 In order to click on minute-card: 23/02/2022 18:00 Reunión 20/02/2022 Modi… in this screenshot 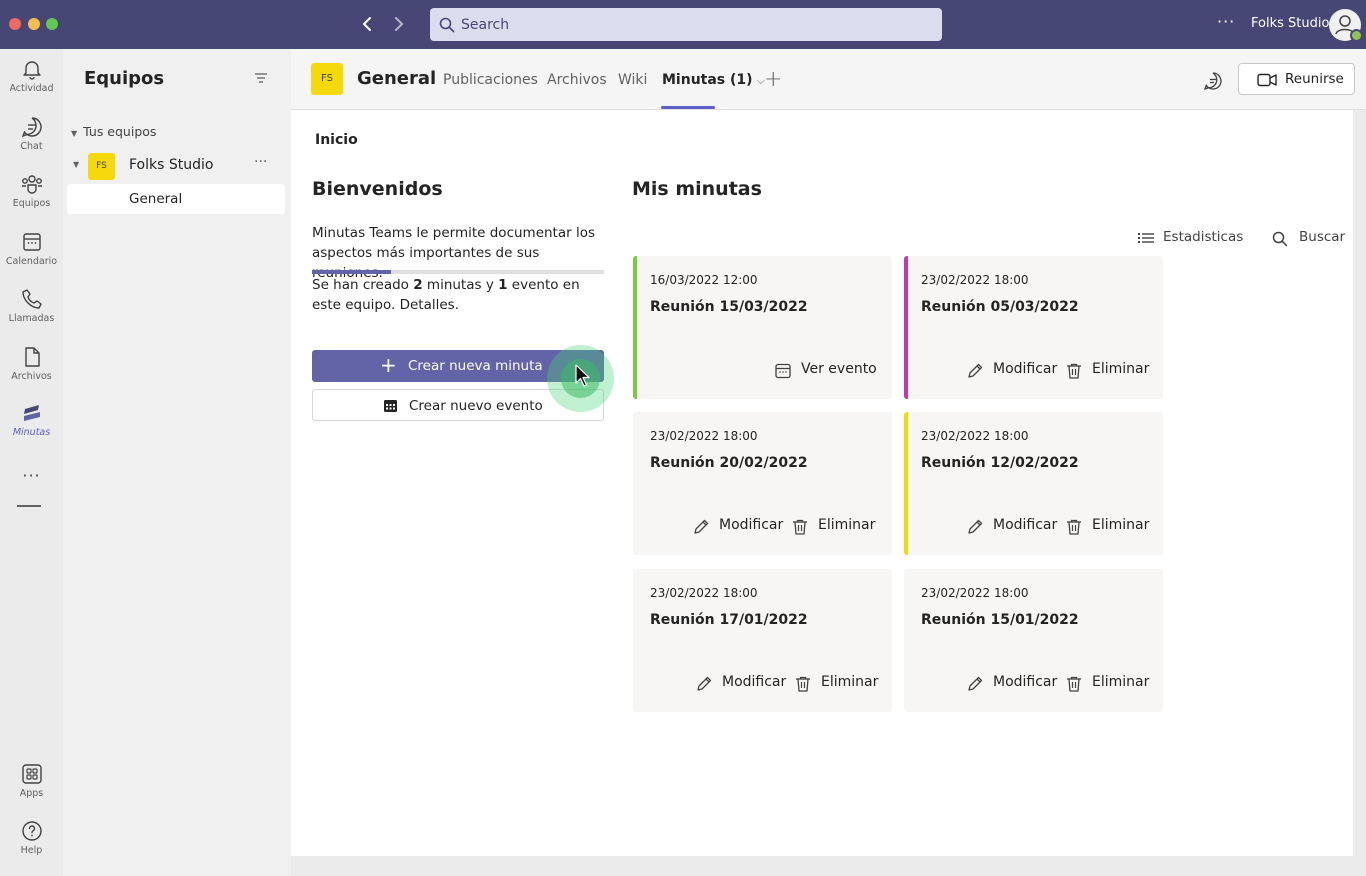, I will do `click(762, 483)`.